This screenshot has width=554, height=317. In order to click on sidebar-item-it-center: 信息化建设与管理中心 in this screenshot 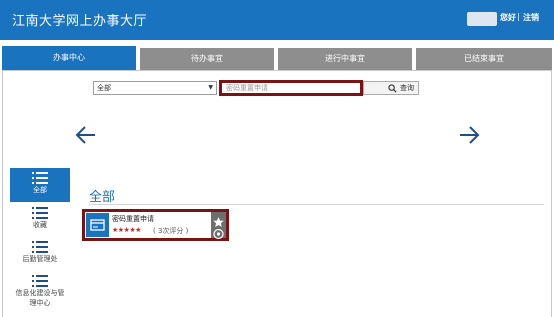, I will do `click(40, 295)`.